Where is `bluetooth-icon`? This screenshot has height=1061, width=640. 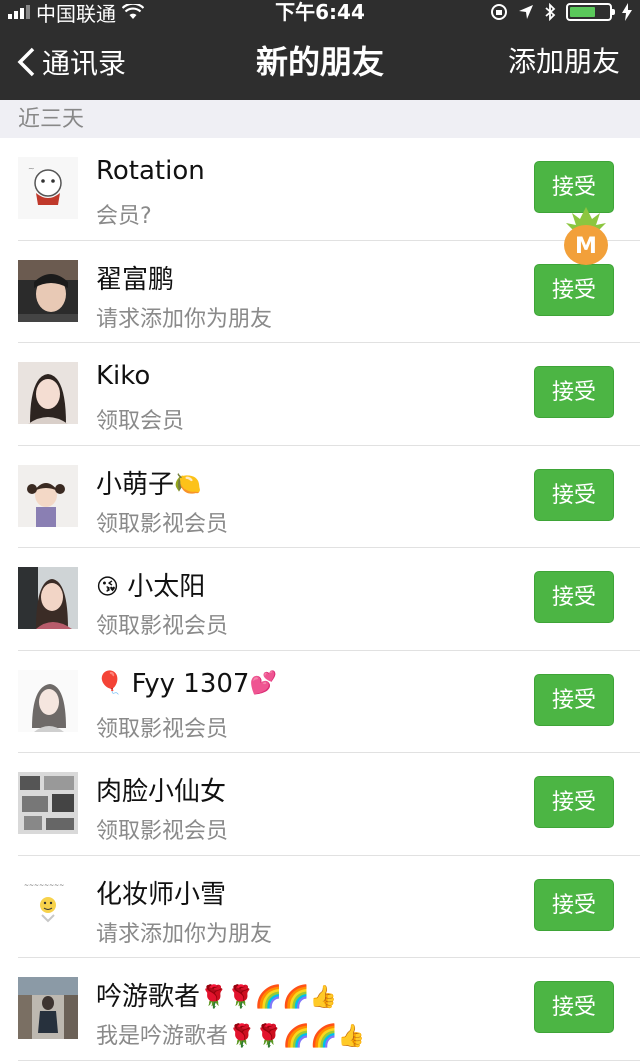
bluetooth-icon is located at coordinates (550, 12).